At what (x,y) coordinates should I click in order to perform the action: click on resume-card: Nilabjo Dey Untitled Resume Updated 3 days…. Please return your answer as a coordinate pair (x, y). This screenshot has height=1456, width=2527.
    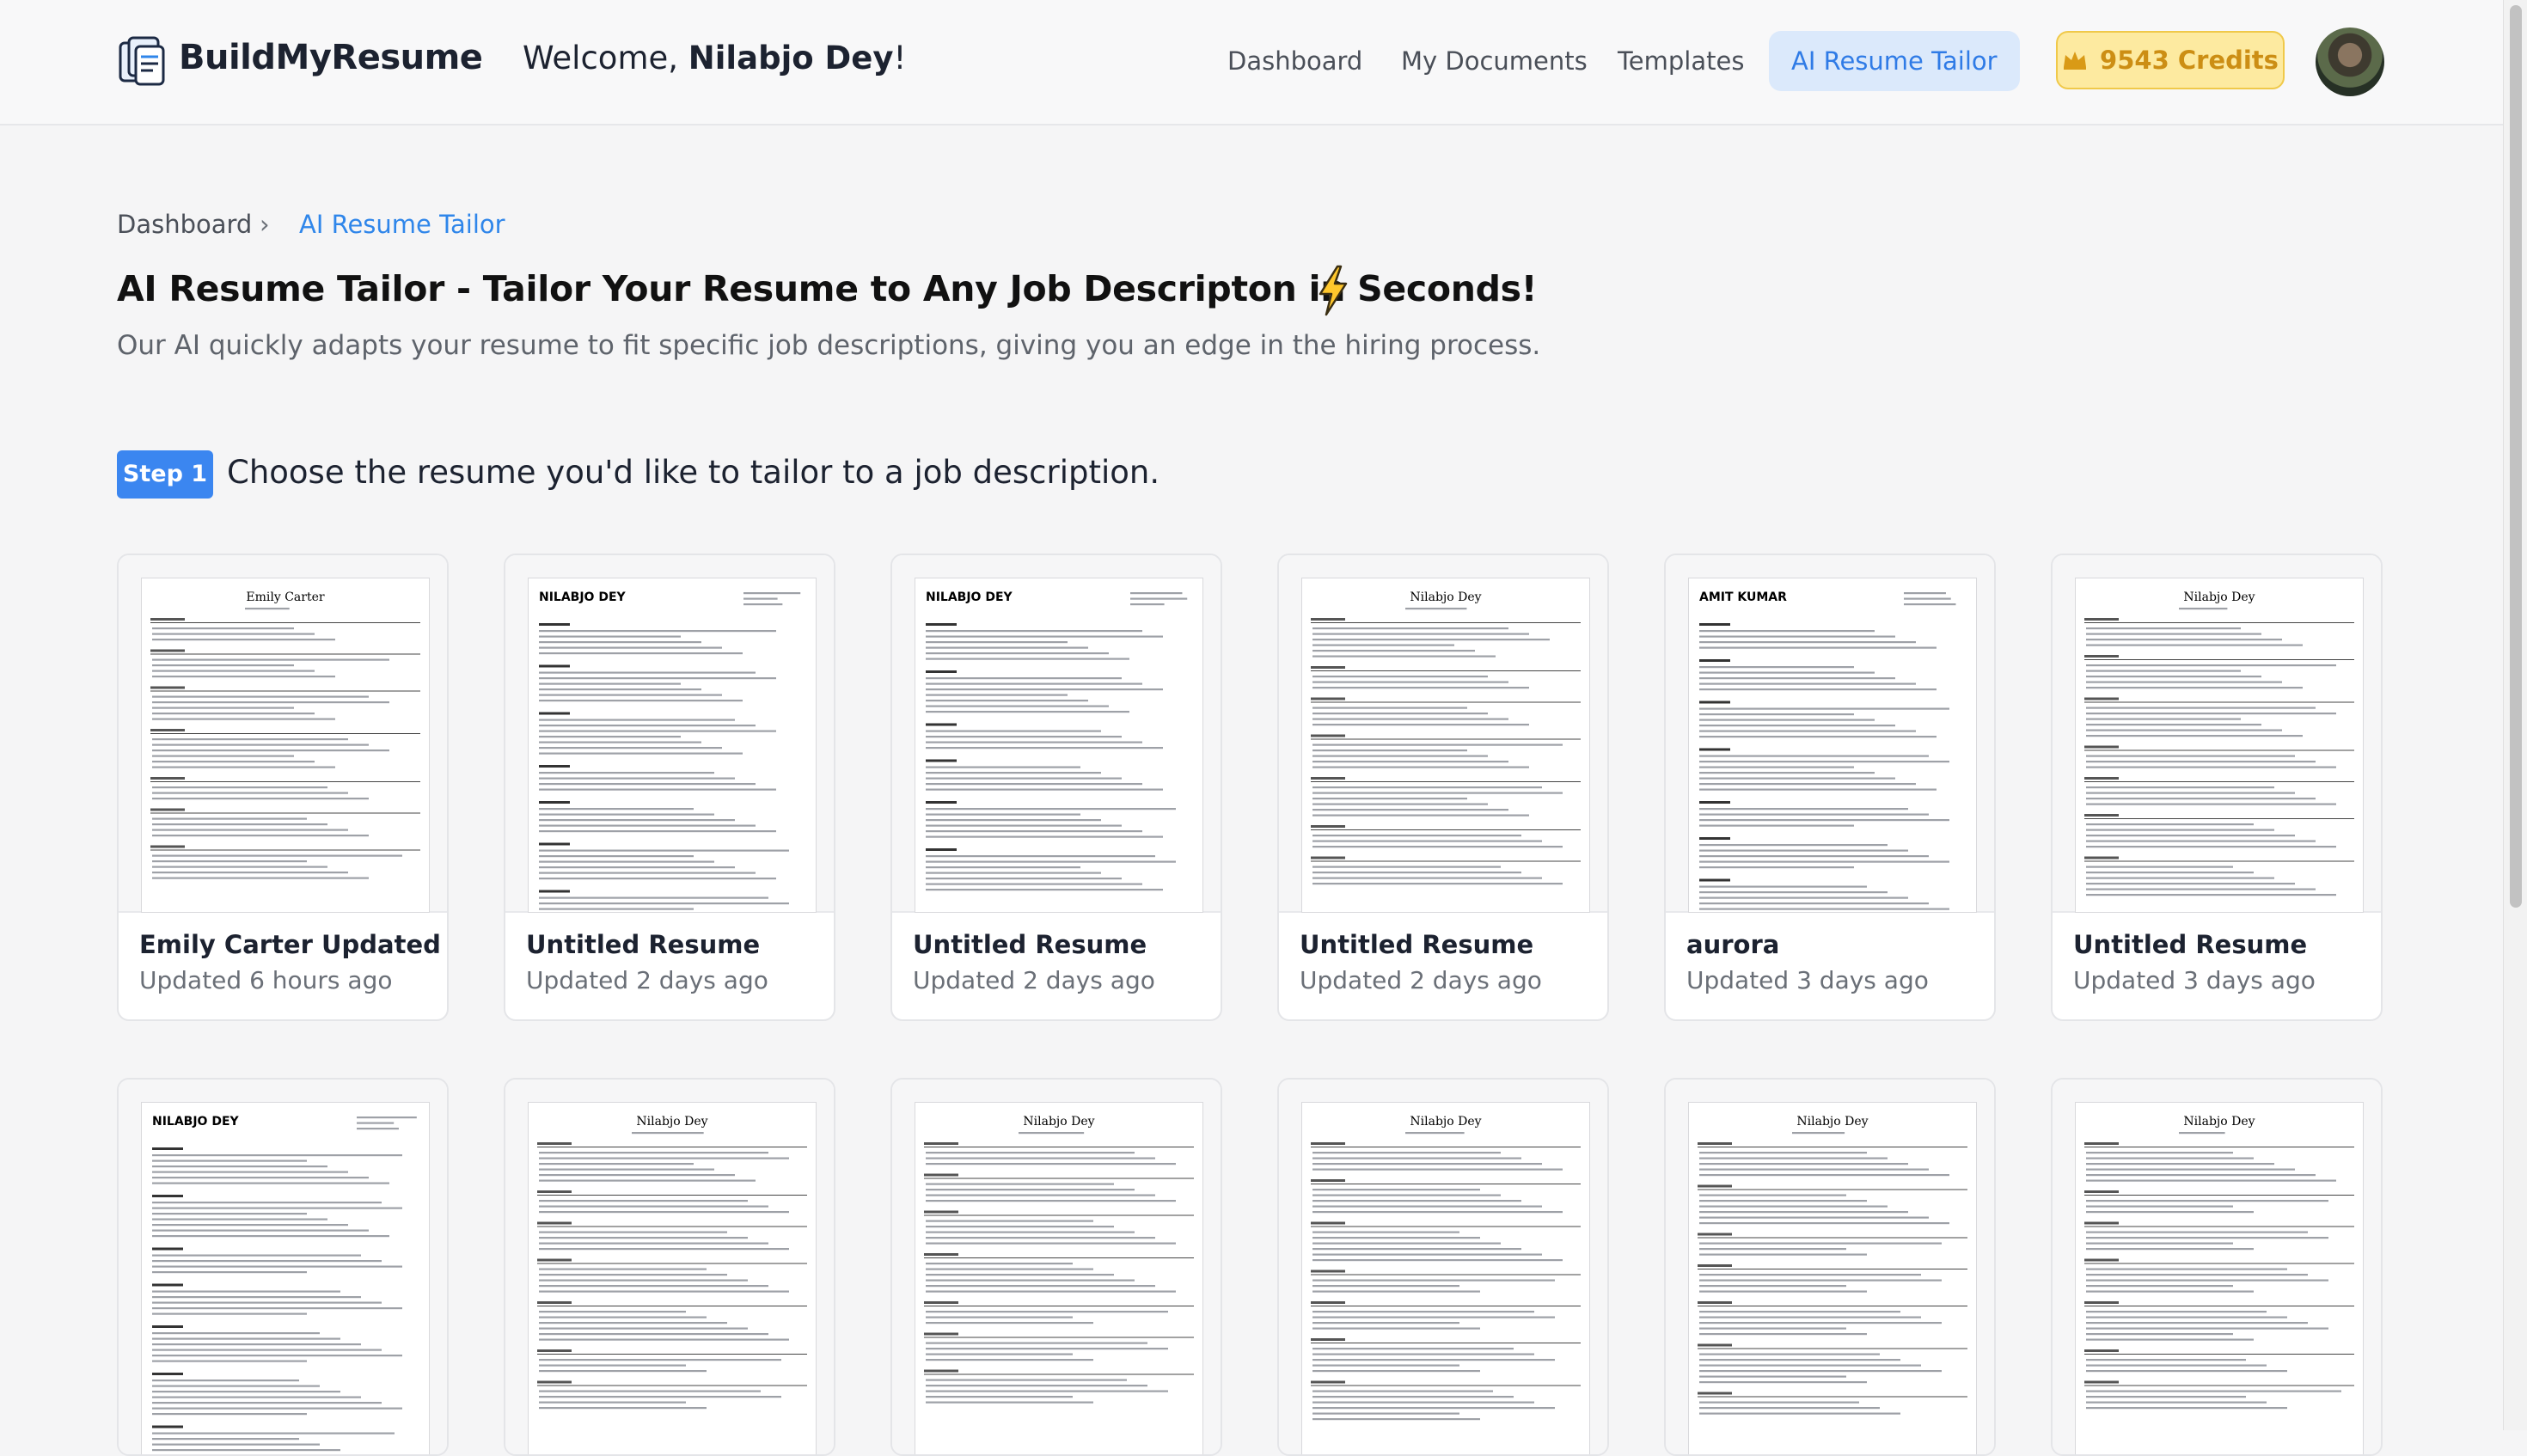
    Looking at the image, I should click on (2217, 788).